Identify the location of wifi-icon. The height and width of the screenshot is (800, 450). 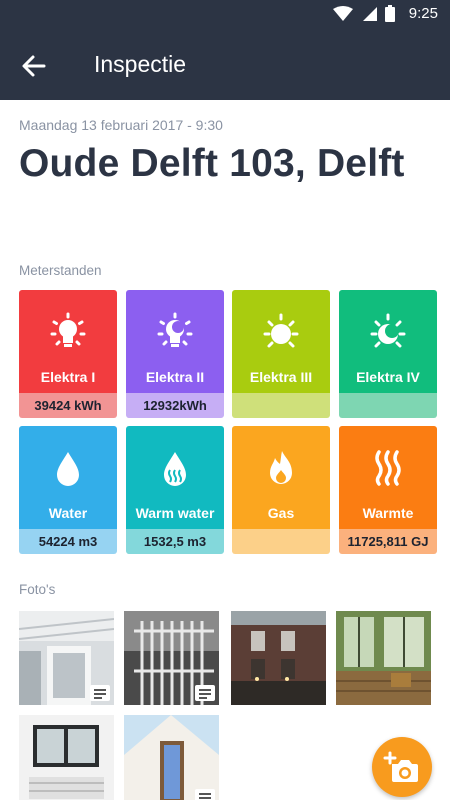
(342, 13).